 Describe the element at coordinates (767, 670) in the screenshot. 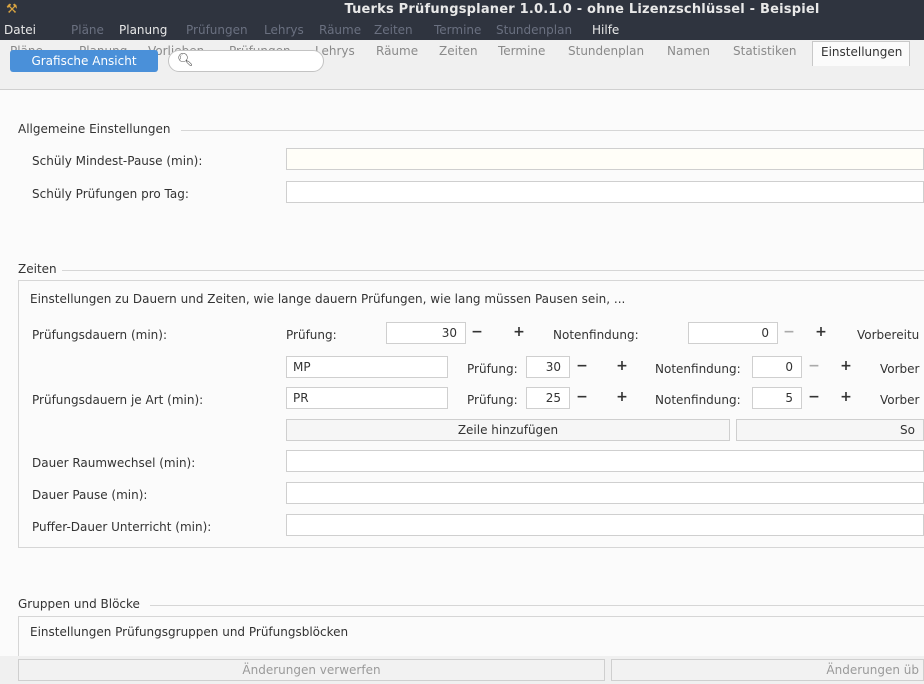

I see `apply-changes-button: Änderungen üb` at that location.